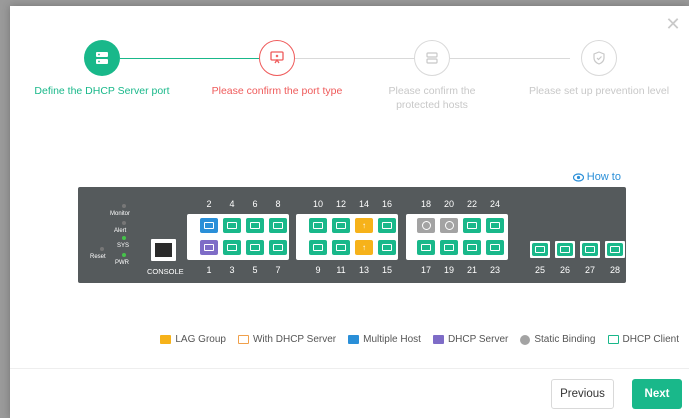 The height and width of the screenshot is (418, 689). What do you see at coordinates (364, 225) in the screenshot?
I see `port-14: ↑` at bounding box center [364, 225].